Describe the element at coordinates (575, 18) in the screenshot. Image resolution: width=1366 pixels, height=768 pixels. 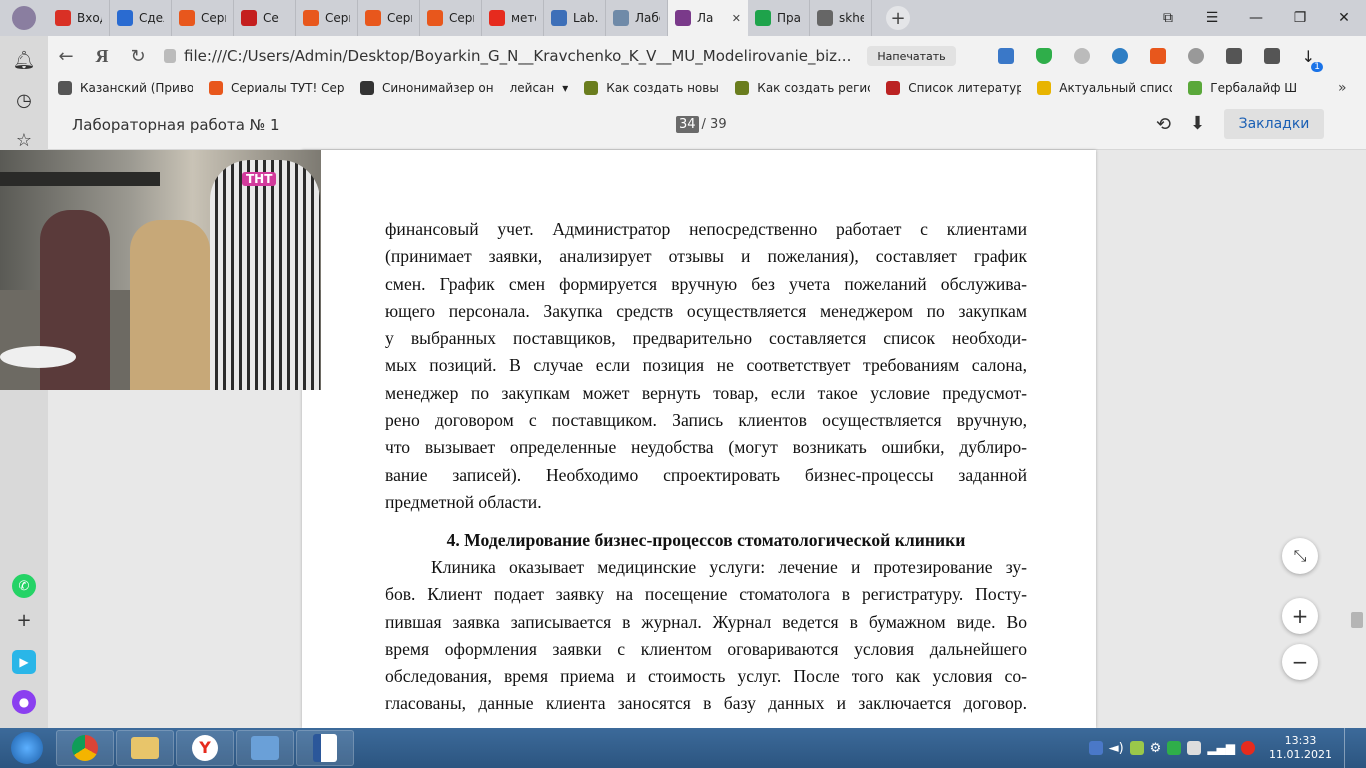
I see `tab-8: Lab.d` at that location.